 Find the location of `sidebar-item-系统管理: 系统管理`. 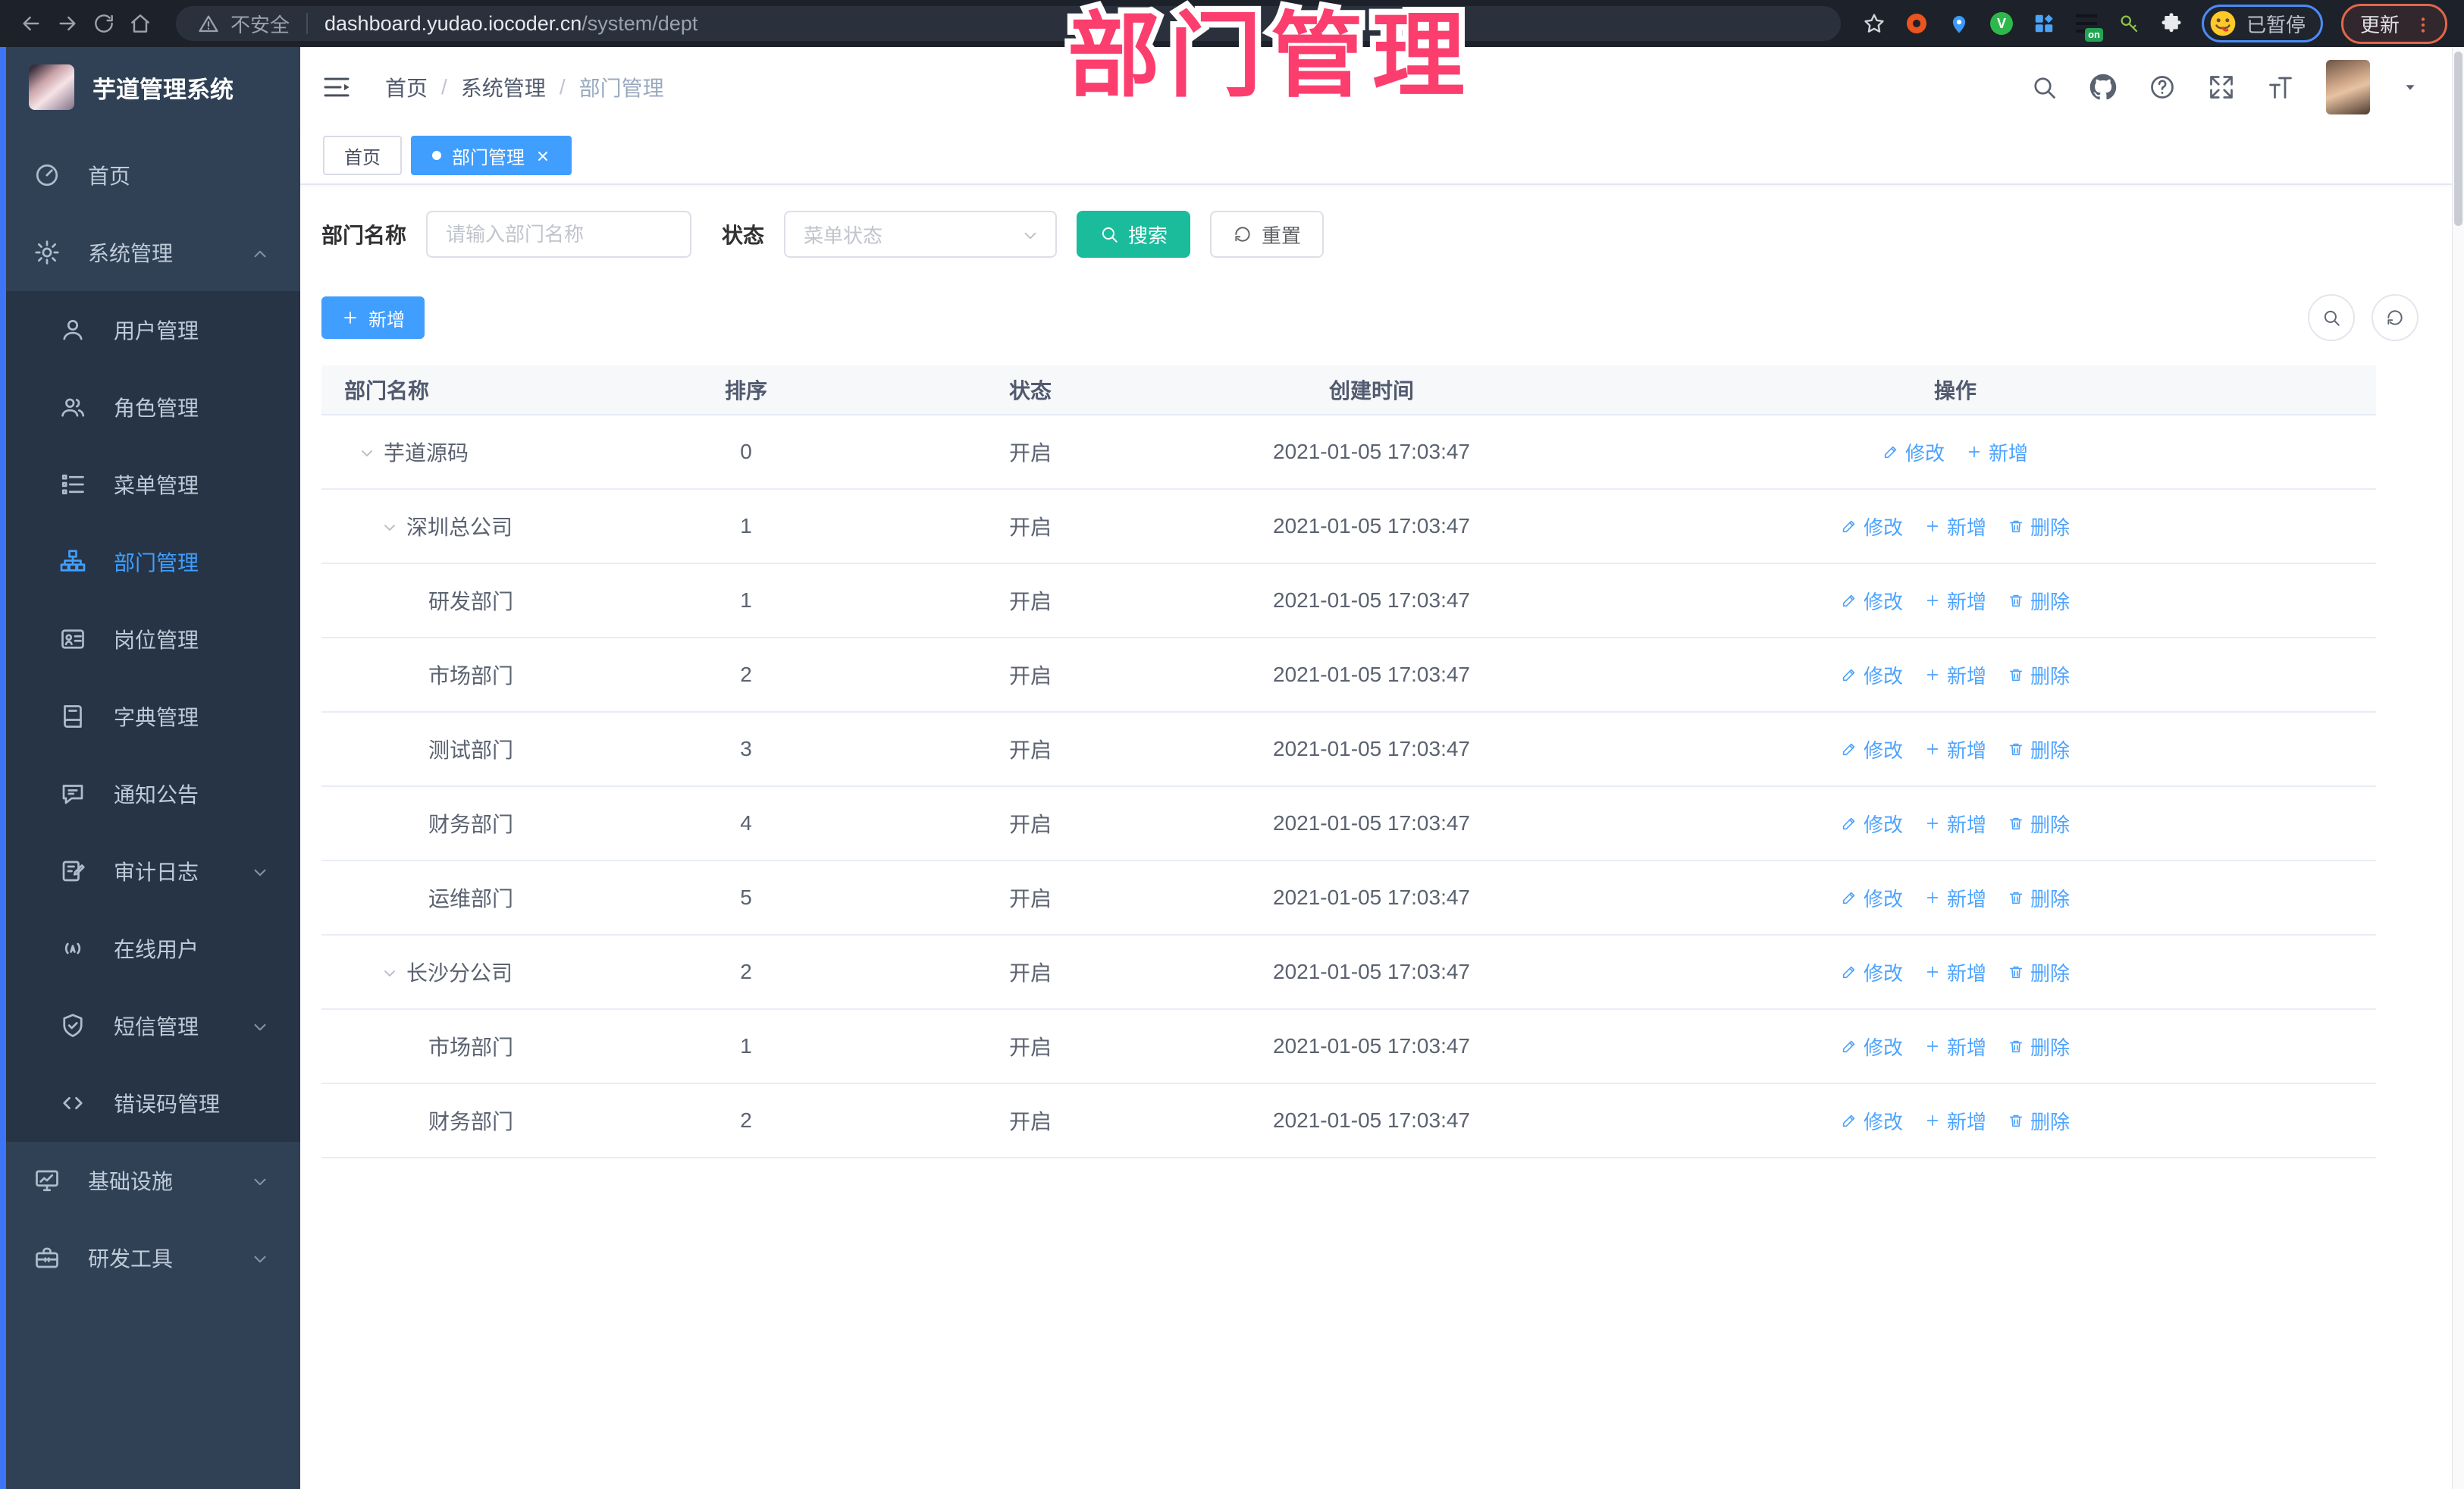

sidebar-item-系统管理: 系统管理 is located at coordinates (150, 253).